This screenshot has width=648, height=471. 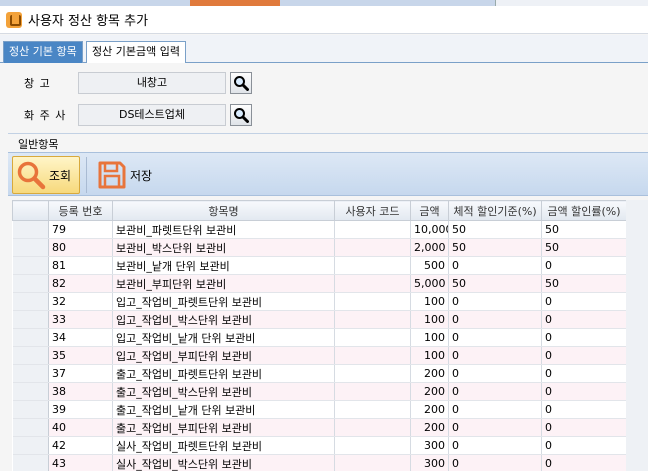 I want to click on table-row: 34 입고_작업비_낱개 단위 보관비 100 0 0, so click(x=319, y=337).